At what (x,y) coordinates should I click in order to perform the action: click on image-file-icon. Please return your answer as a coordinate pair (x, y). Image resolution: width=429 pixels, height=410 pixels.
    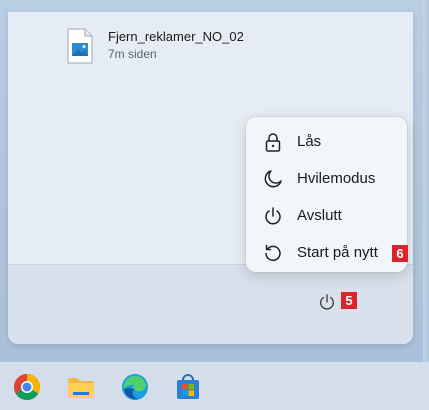
    Looking at the image, I should click on (80, 46).